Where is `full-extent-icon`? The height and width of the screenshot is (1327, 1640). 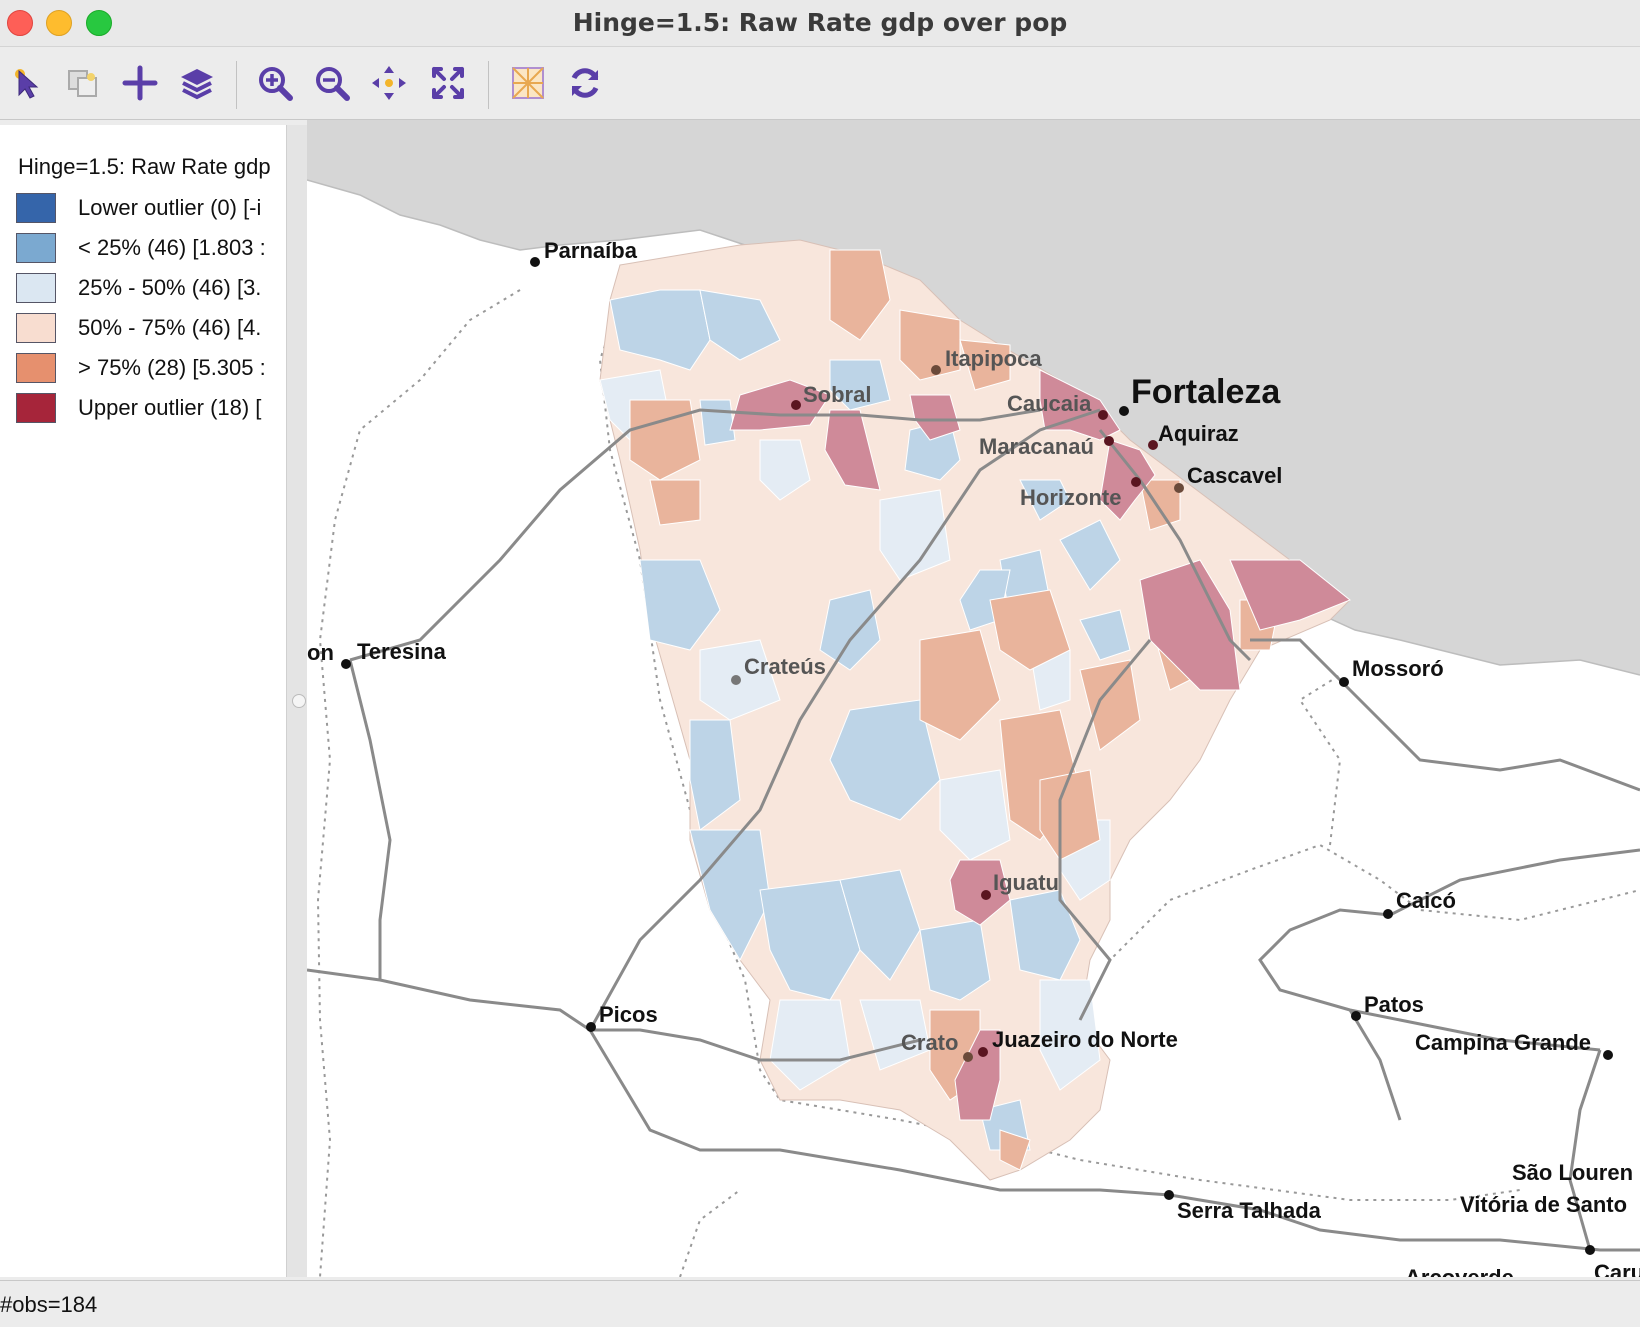 full-extent-icon is located at coordinates (448, 83).